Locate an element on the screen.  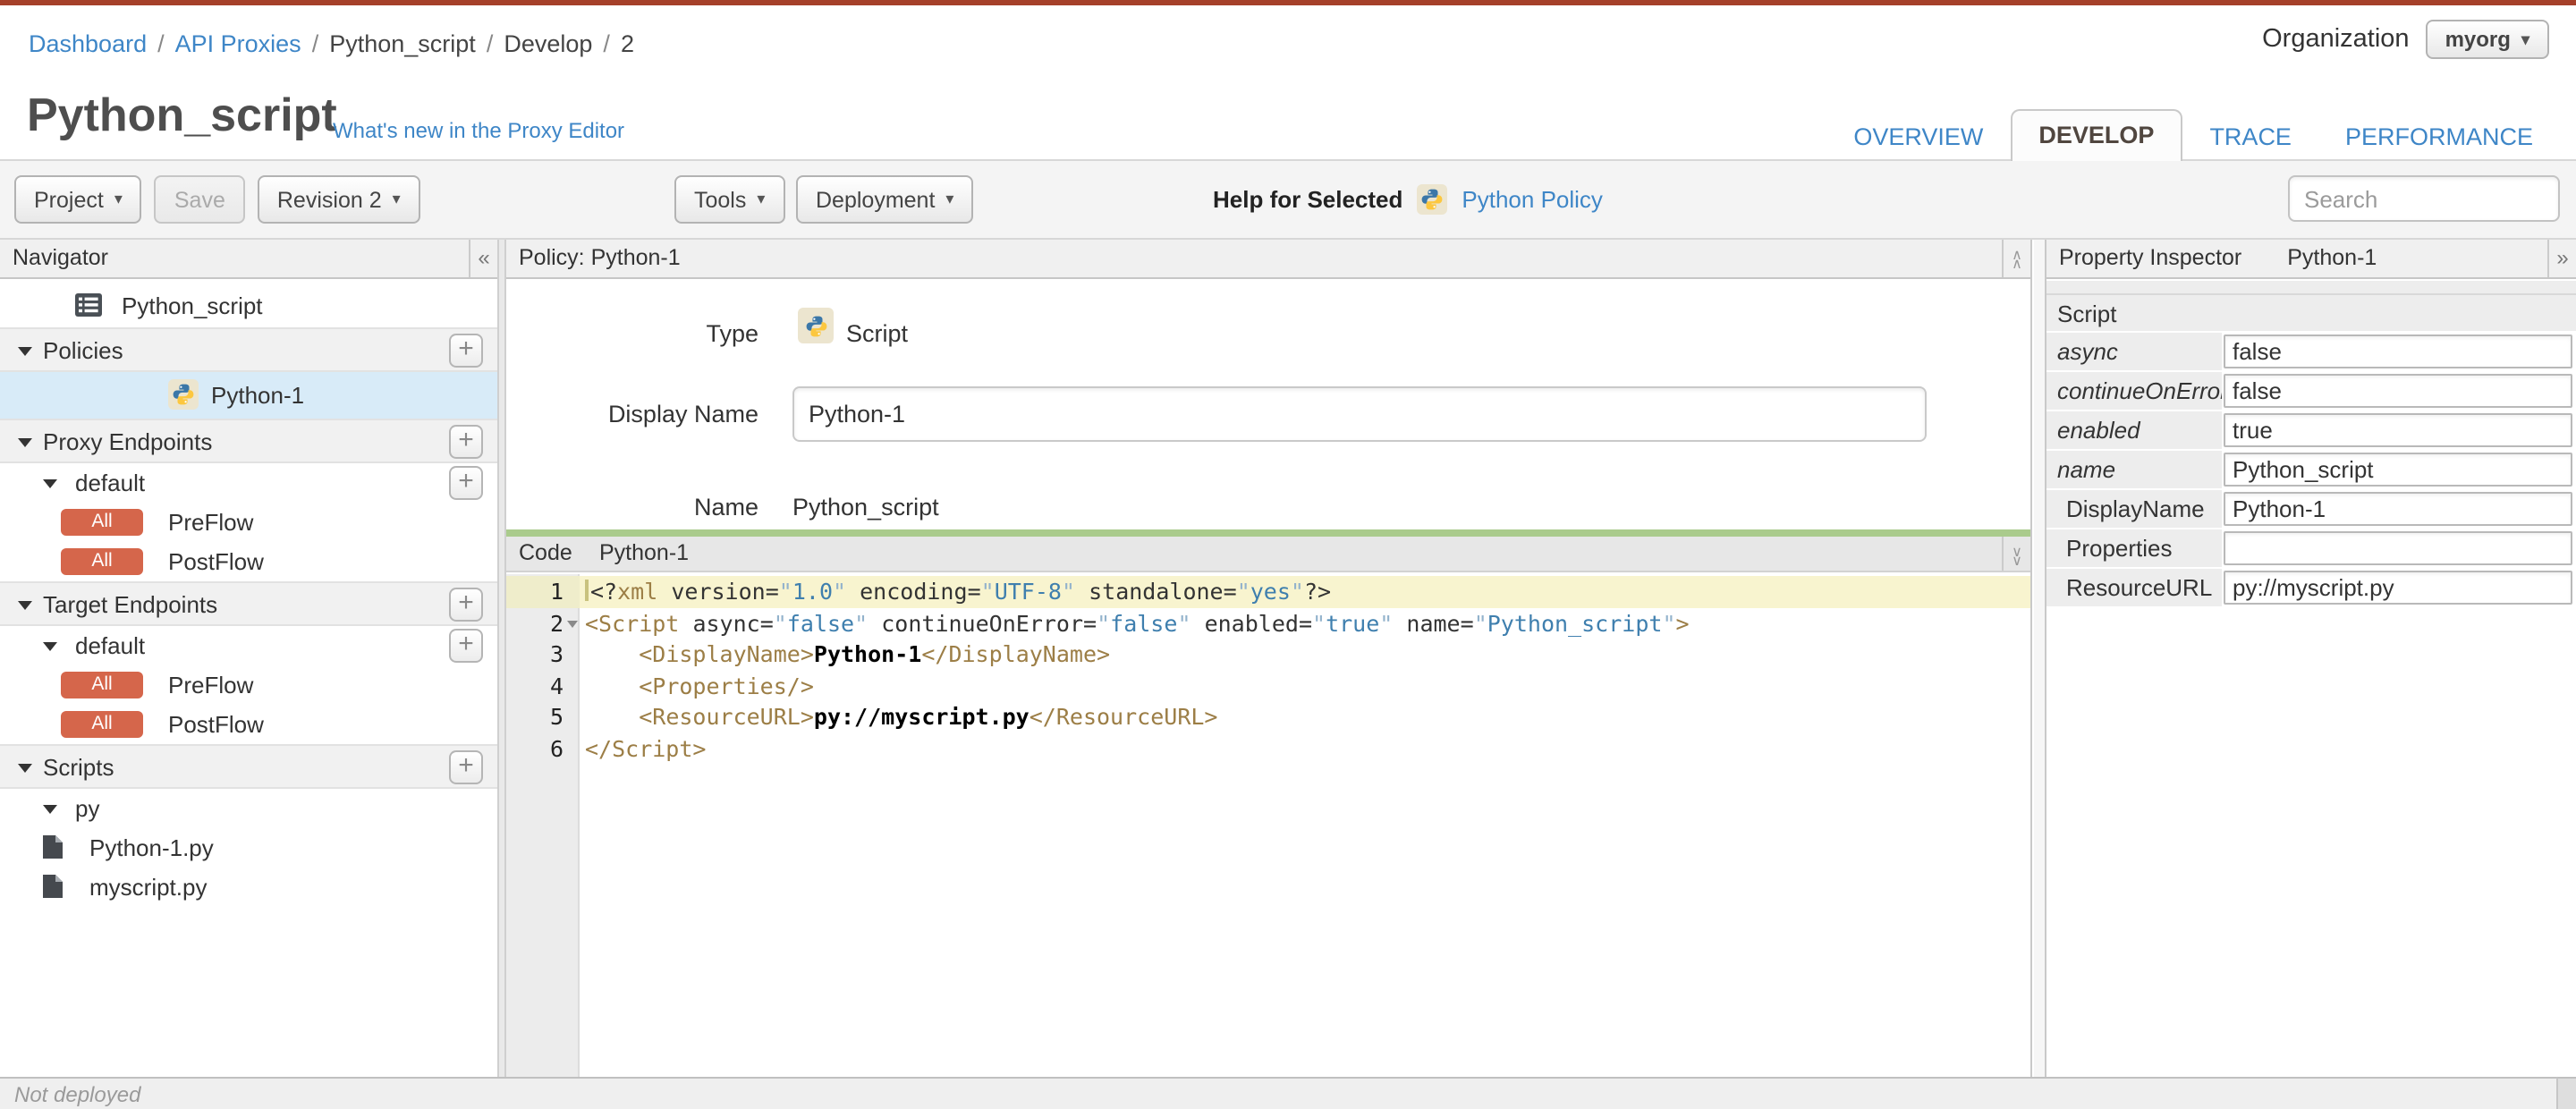
tools-dropdown: Tools ▾ is located at coordinates (729, 200).